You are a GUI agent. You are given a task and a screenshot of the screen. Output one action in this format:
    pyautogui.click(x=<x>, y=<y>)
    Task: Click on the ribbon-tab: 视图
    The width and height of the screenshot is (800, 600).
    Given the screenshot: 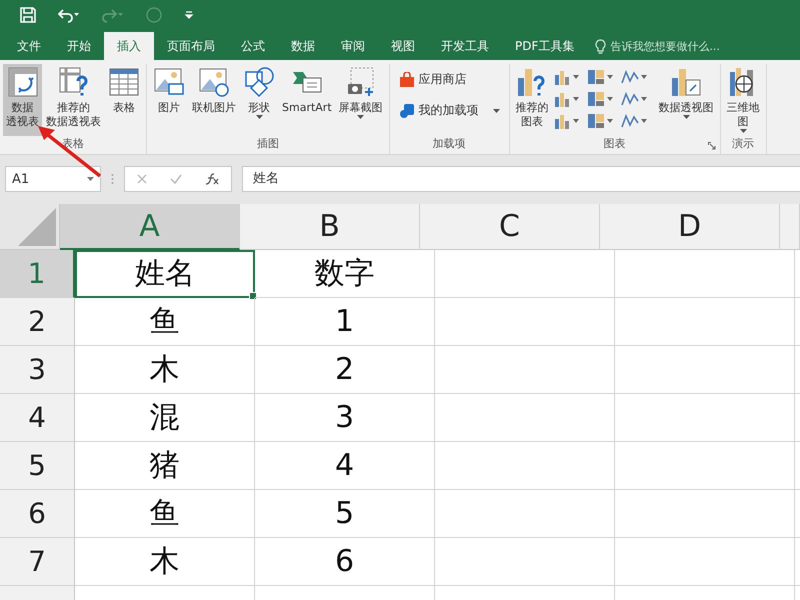 What is the action you would take?
    pyautogui.click(x=403, y=46)
    